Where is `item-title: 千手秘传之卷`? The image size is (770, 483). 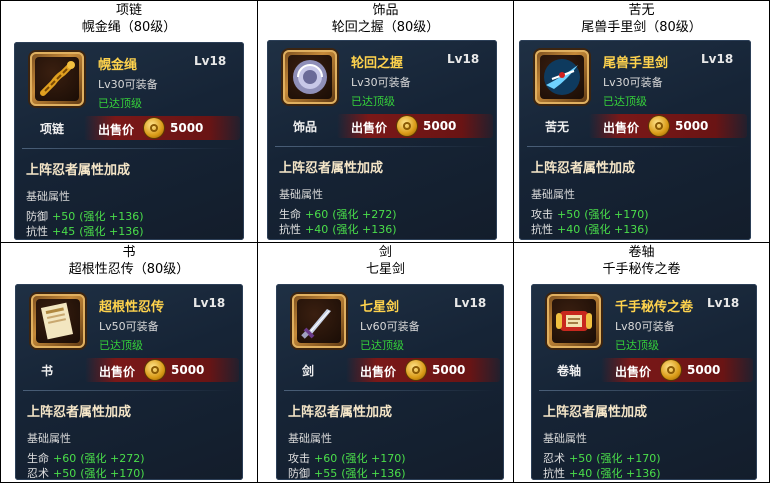 item-title: 千手秘传之卷 is located at coordinates (641, 269).